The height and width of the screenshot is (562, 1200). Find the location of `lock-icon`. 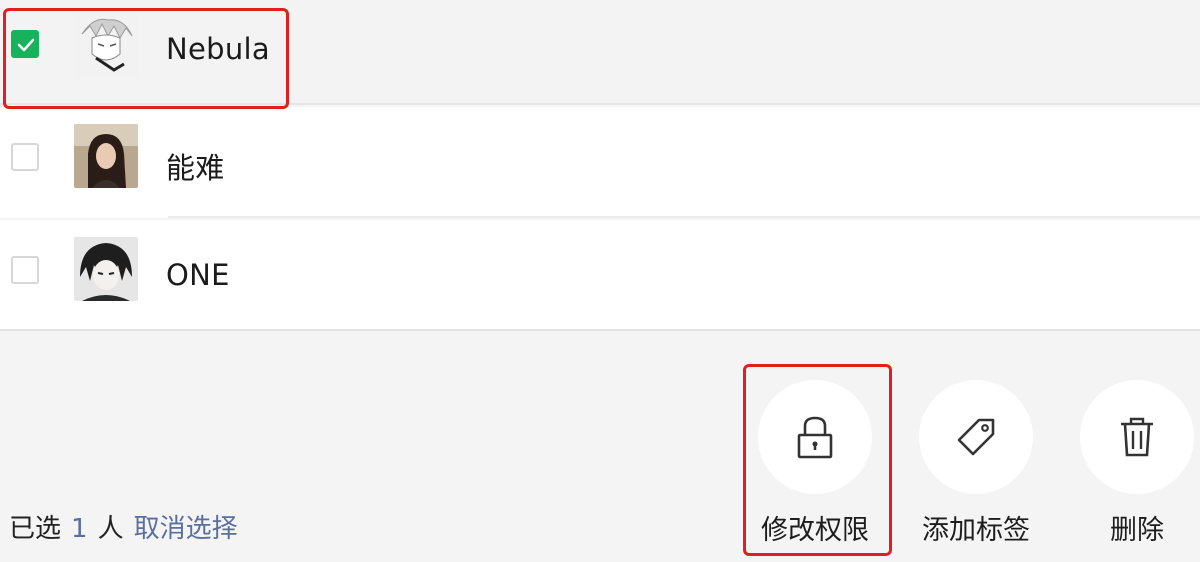

lock-icon is located at coordinates (815, 437).